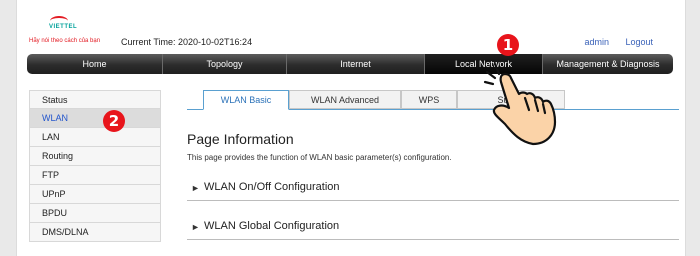 The image size is (700, 256). Describe the element at coordinates (95, 64) in the screenshot. I see `nav-home: Home` at that location.